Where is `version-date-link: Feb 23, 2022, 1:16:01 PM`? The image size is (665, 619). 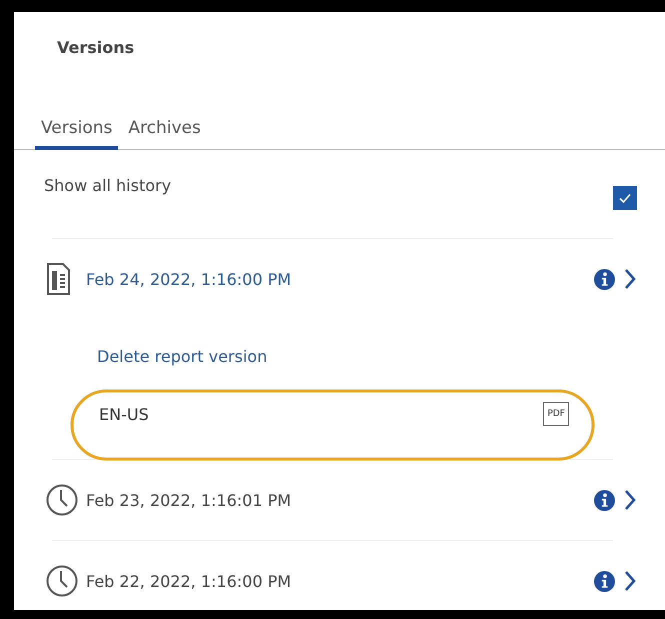 version-date-link: Feb 23, 2022, 1:16:01 PM is located at coordinates (189, 500).